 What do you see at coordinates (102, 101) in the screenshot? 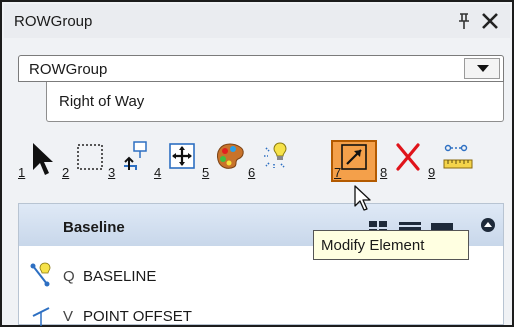
I see `category-value: Right of Way` at bounding box center [102, 101].